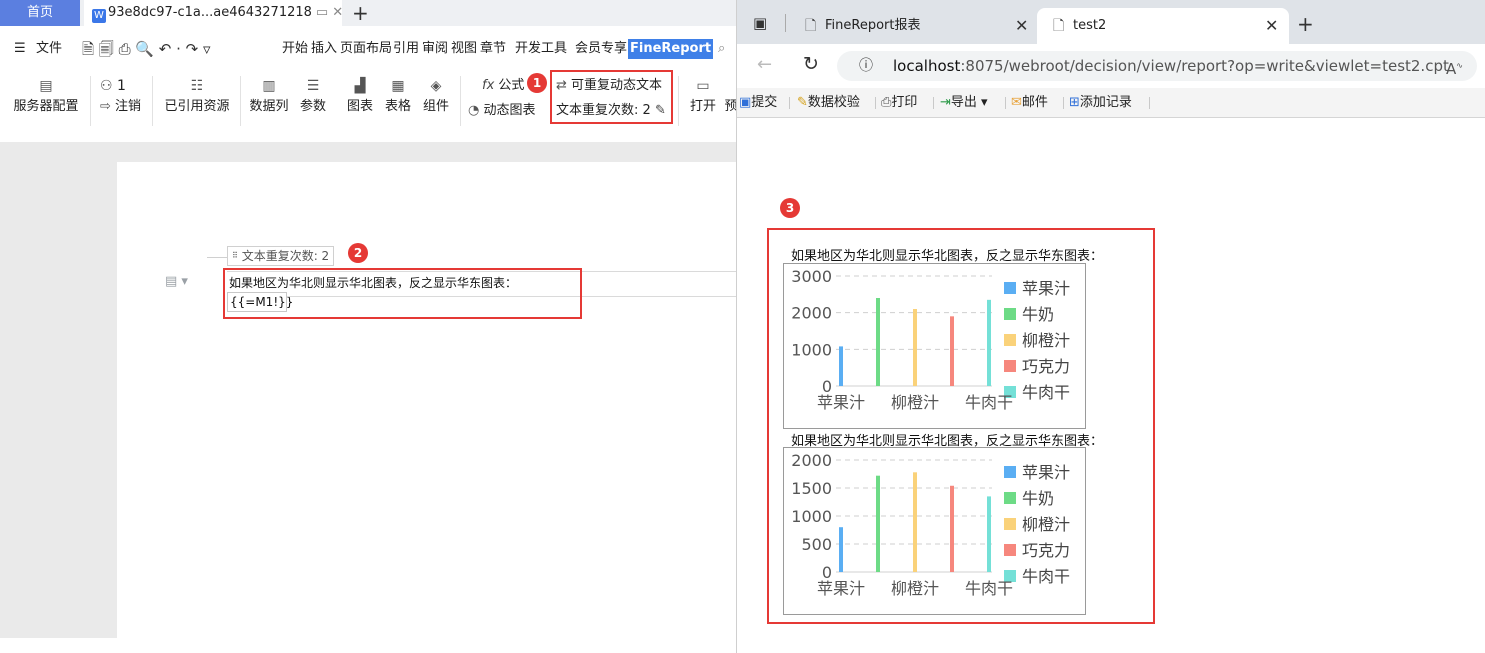  I want to click on preview-button: 预, so click(730, 97).